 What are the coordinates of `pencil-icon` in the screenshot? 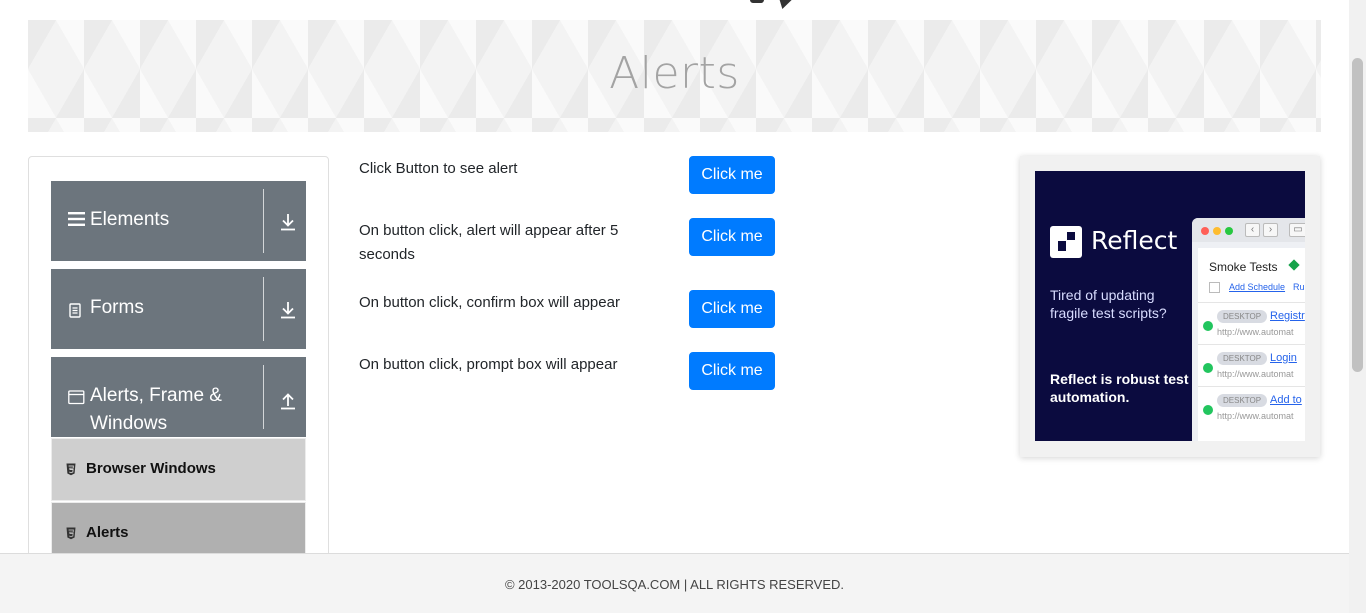 It's located at (1294, 265).